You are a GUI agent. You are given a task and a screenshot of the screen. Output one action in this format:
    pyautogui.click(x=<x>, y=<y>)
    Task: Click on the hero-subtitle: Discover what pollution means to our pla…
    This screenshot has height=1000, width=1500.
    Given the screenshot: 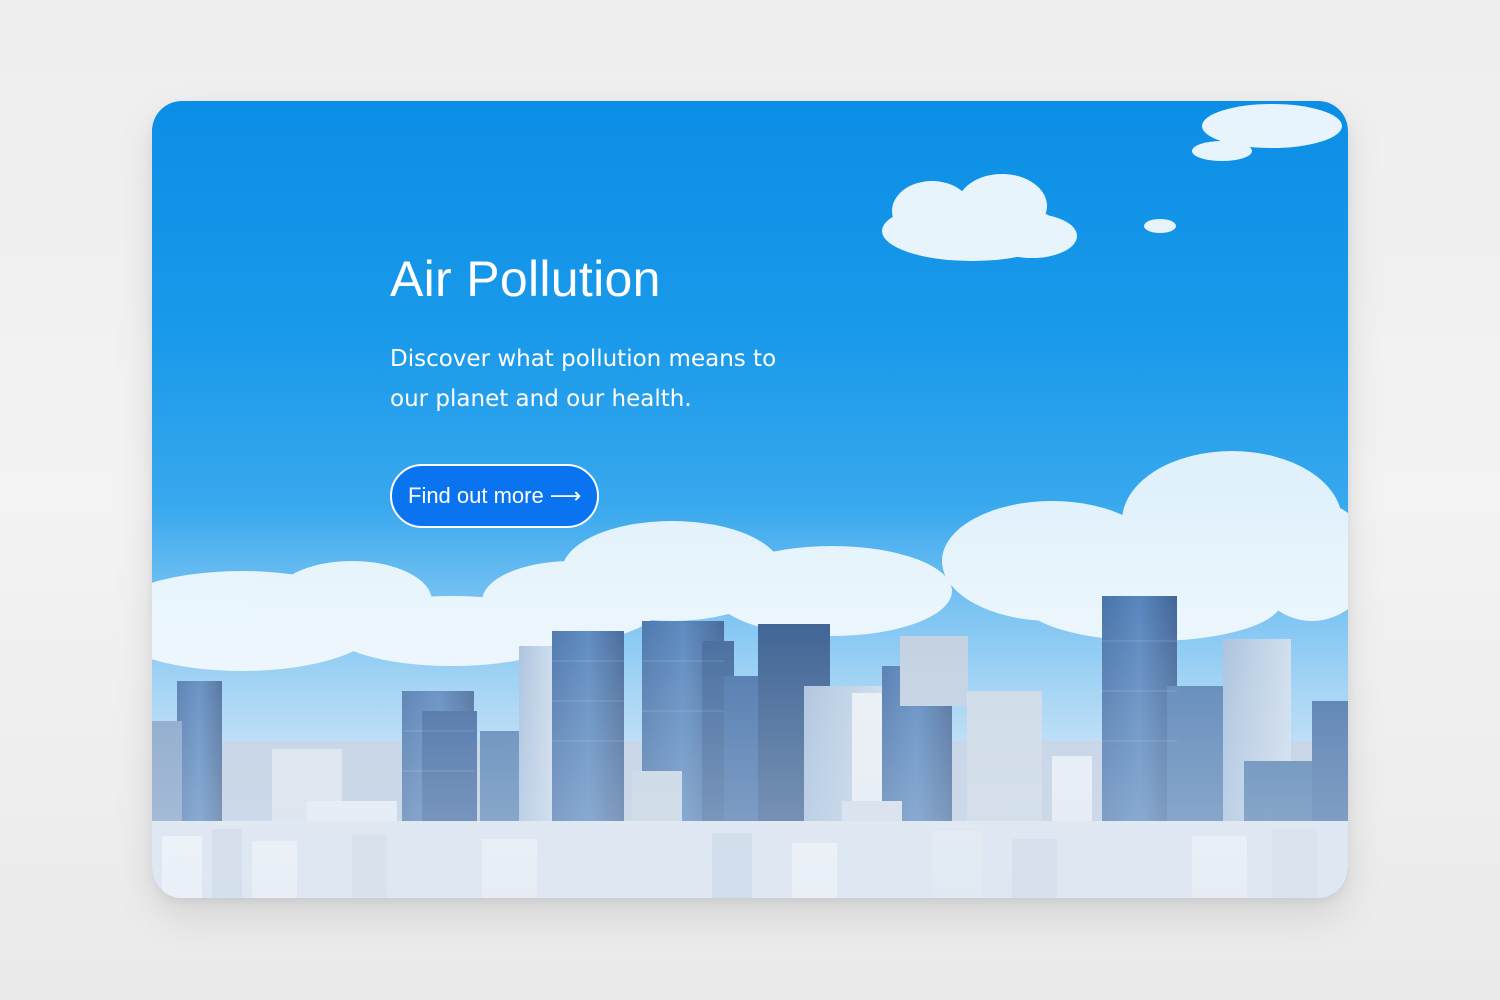 What is the action you would take?
    pyautogui.click(x=583, y=378)
    